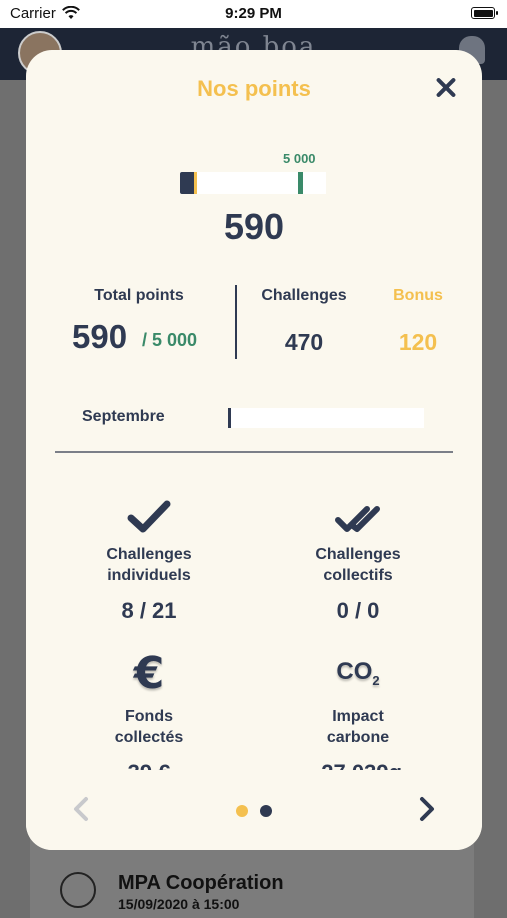 The image size is (507, 918). What do you see at coordinates (358, 575) in the screenshot?
I see `card-label-line2: collectifs` at bounding box center [358, 575].